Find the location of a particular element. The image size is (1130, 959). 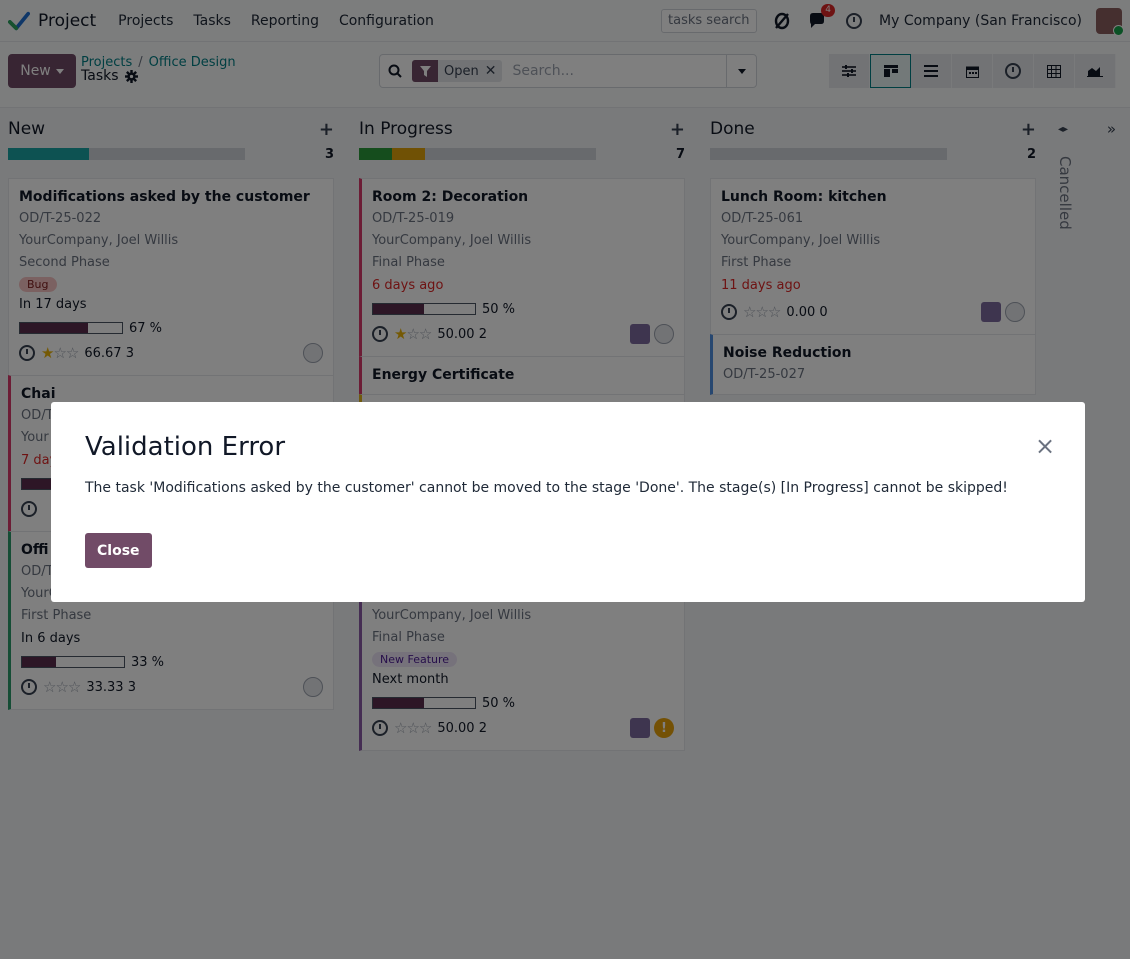

close-icon: × is located at coordinates (1045, 446).